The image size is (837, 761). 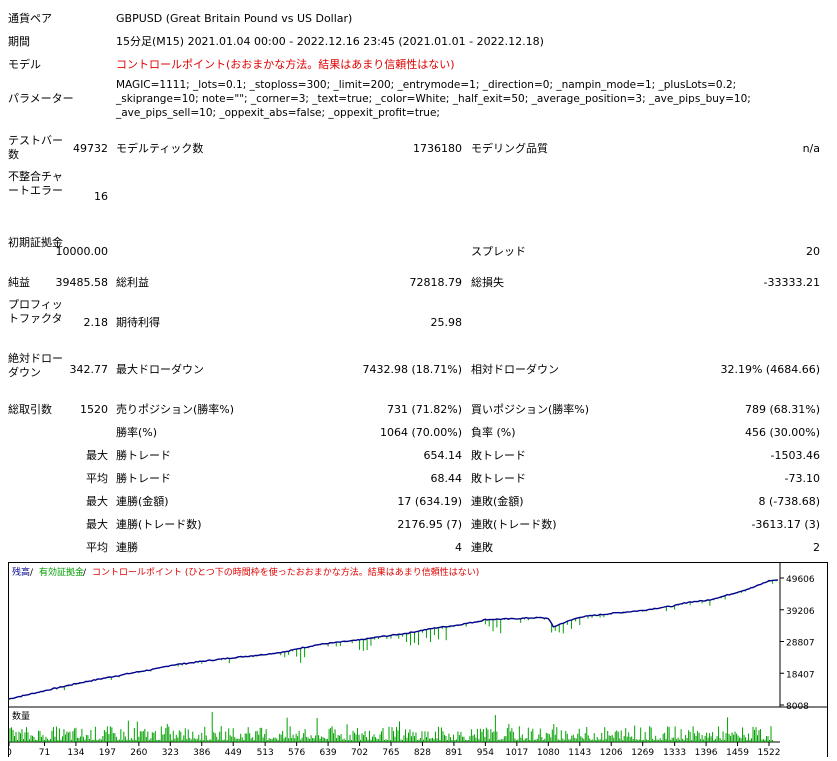 I want to click on x-tick-label: 828, so click(x=422, y=752).